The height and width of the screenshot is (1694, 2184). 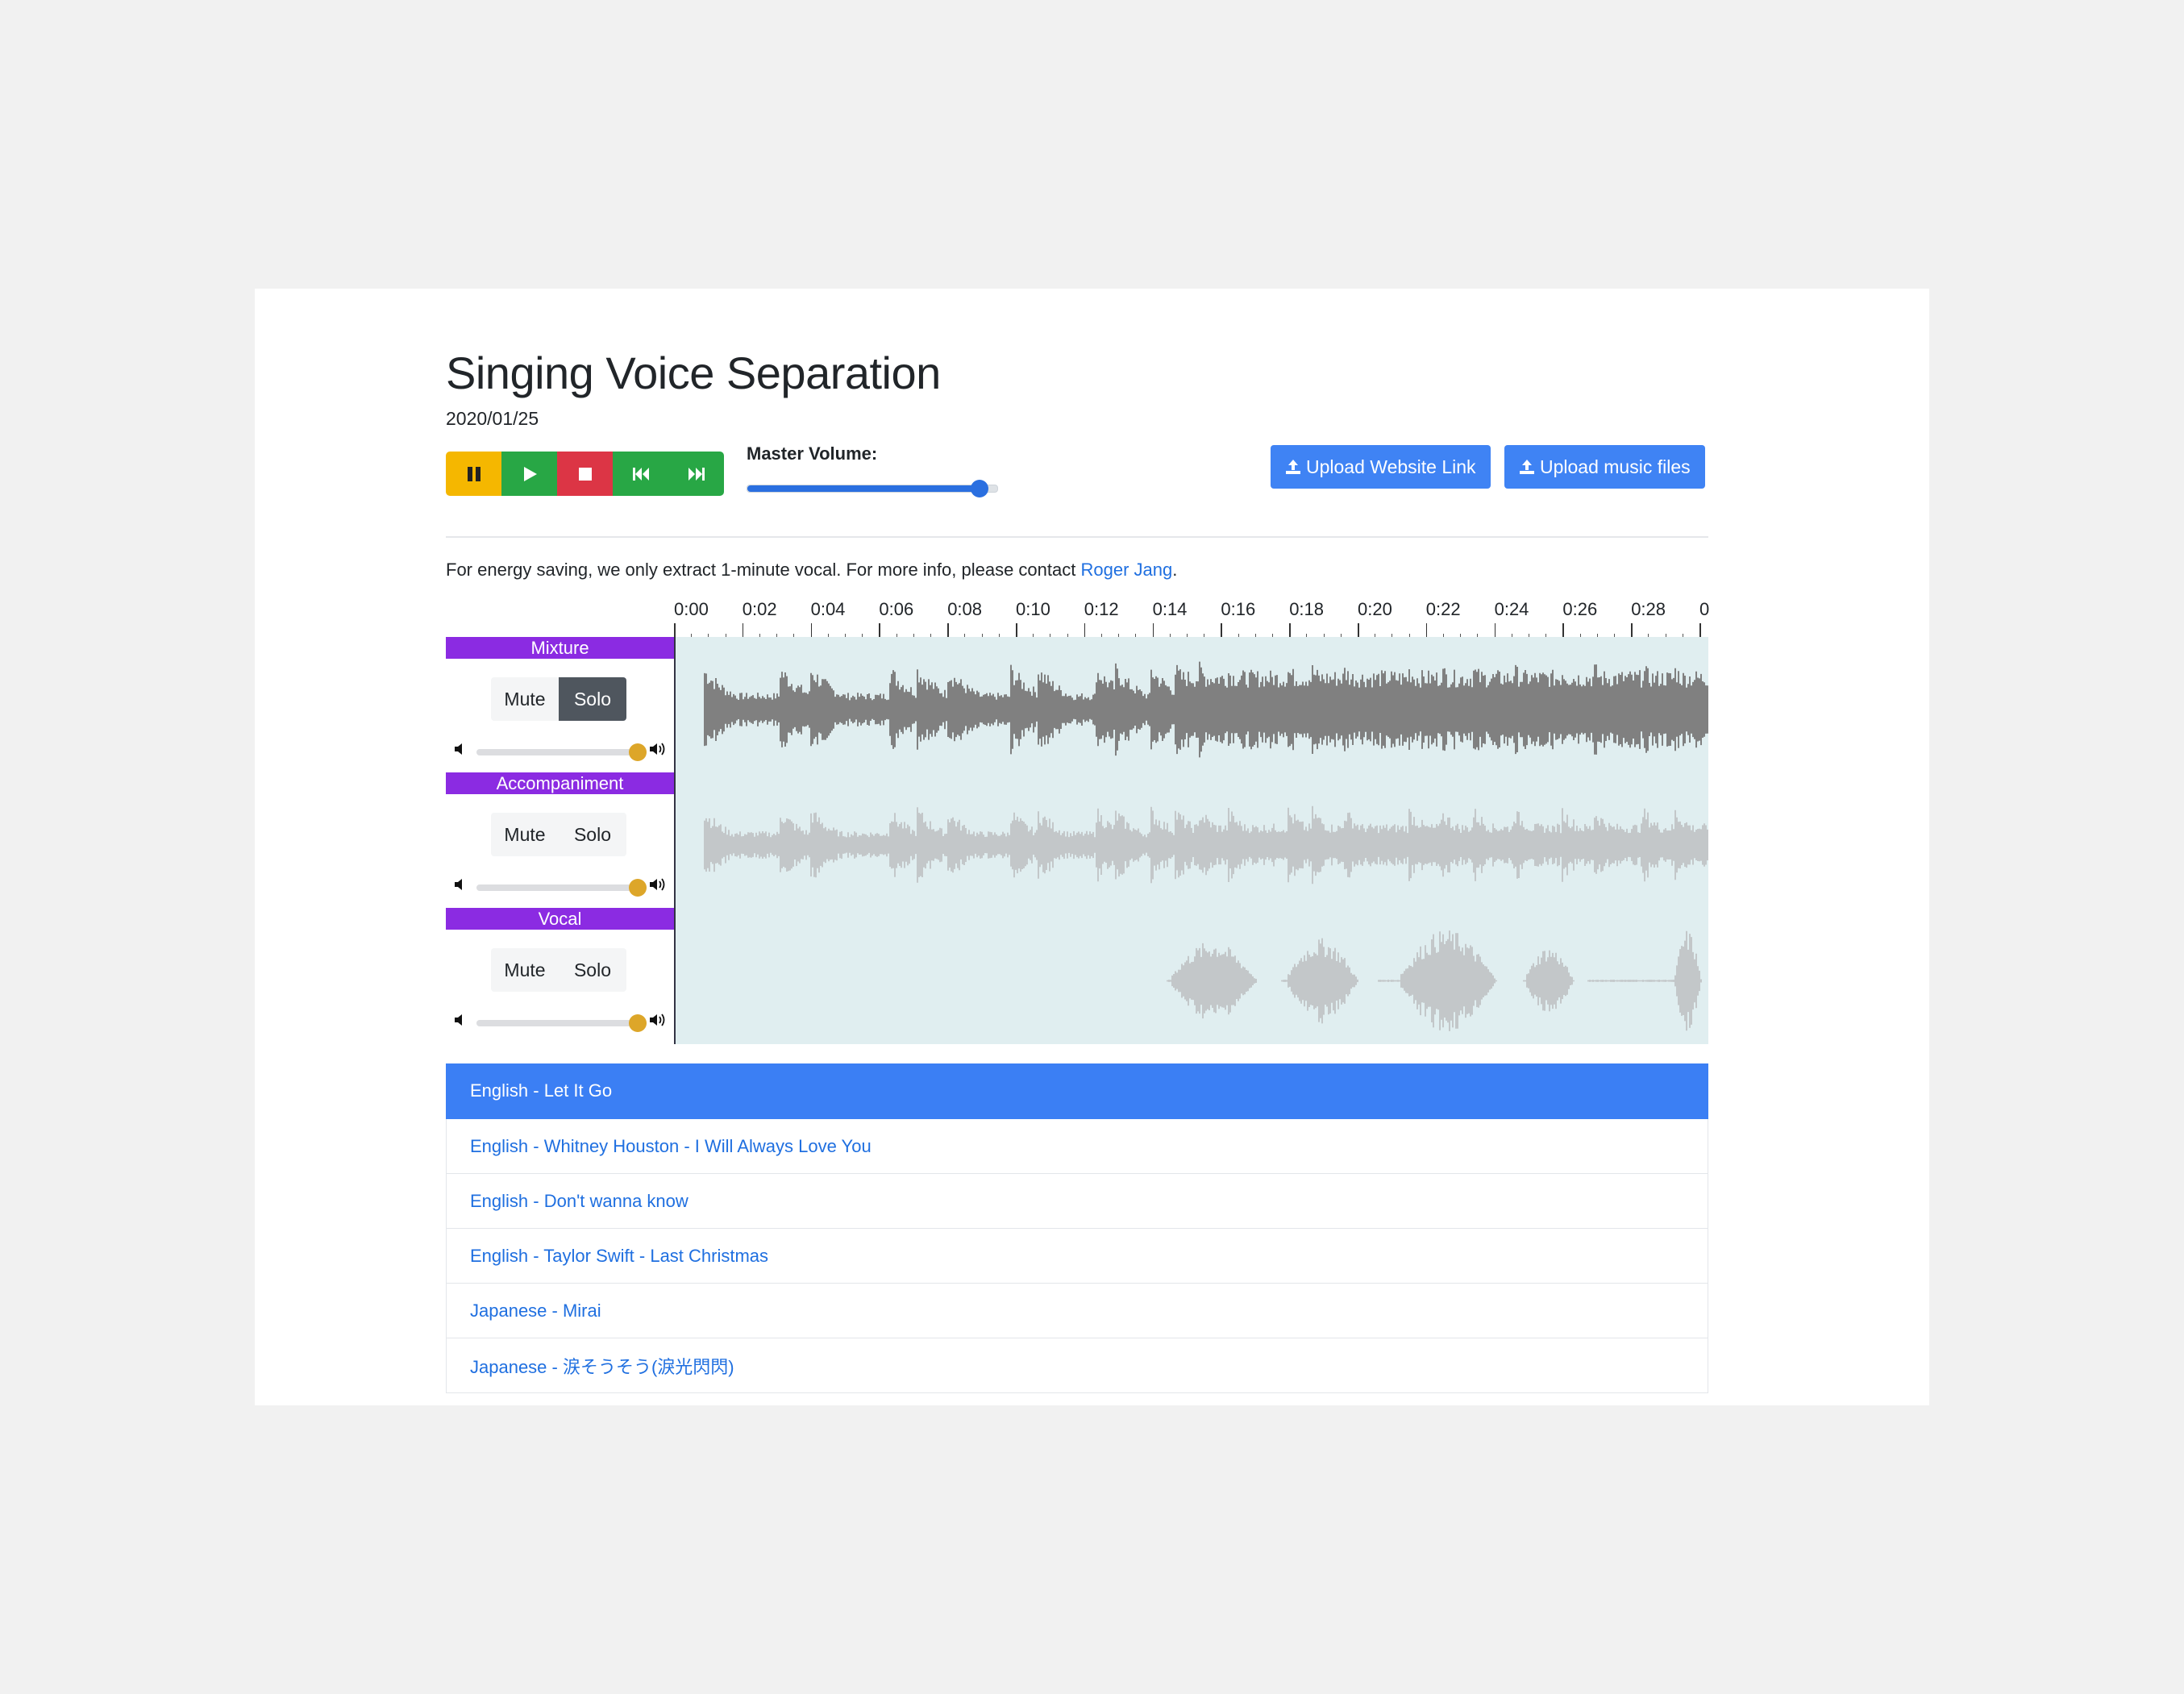 What do you see at coordinates (691, 609) in the screenshot?
I see `timeline-tick-label: 0:00` at bounding box center [691, 609].